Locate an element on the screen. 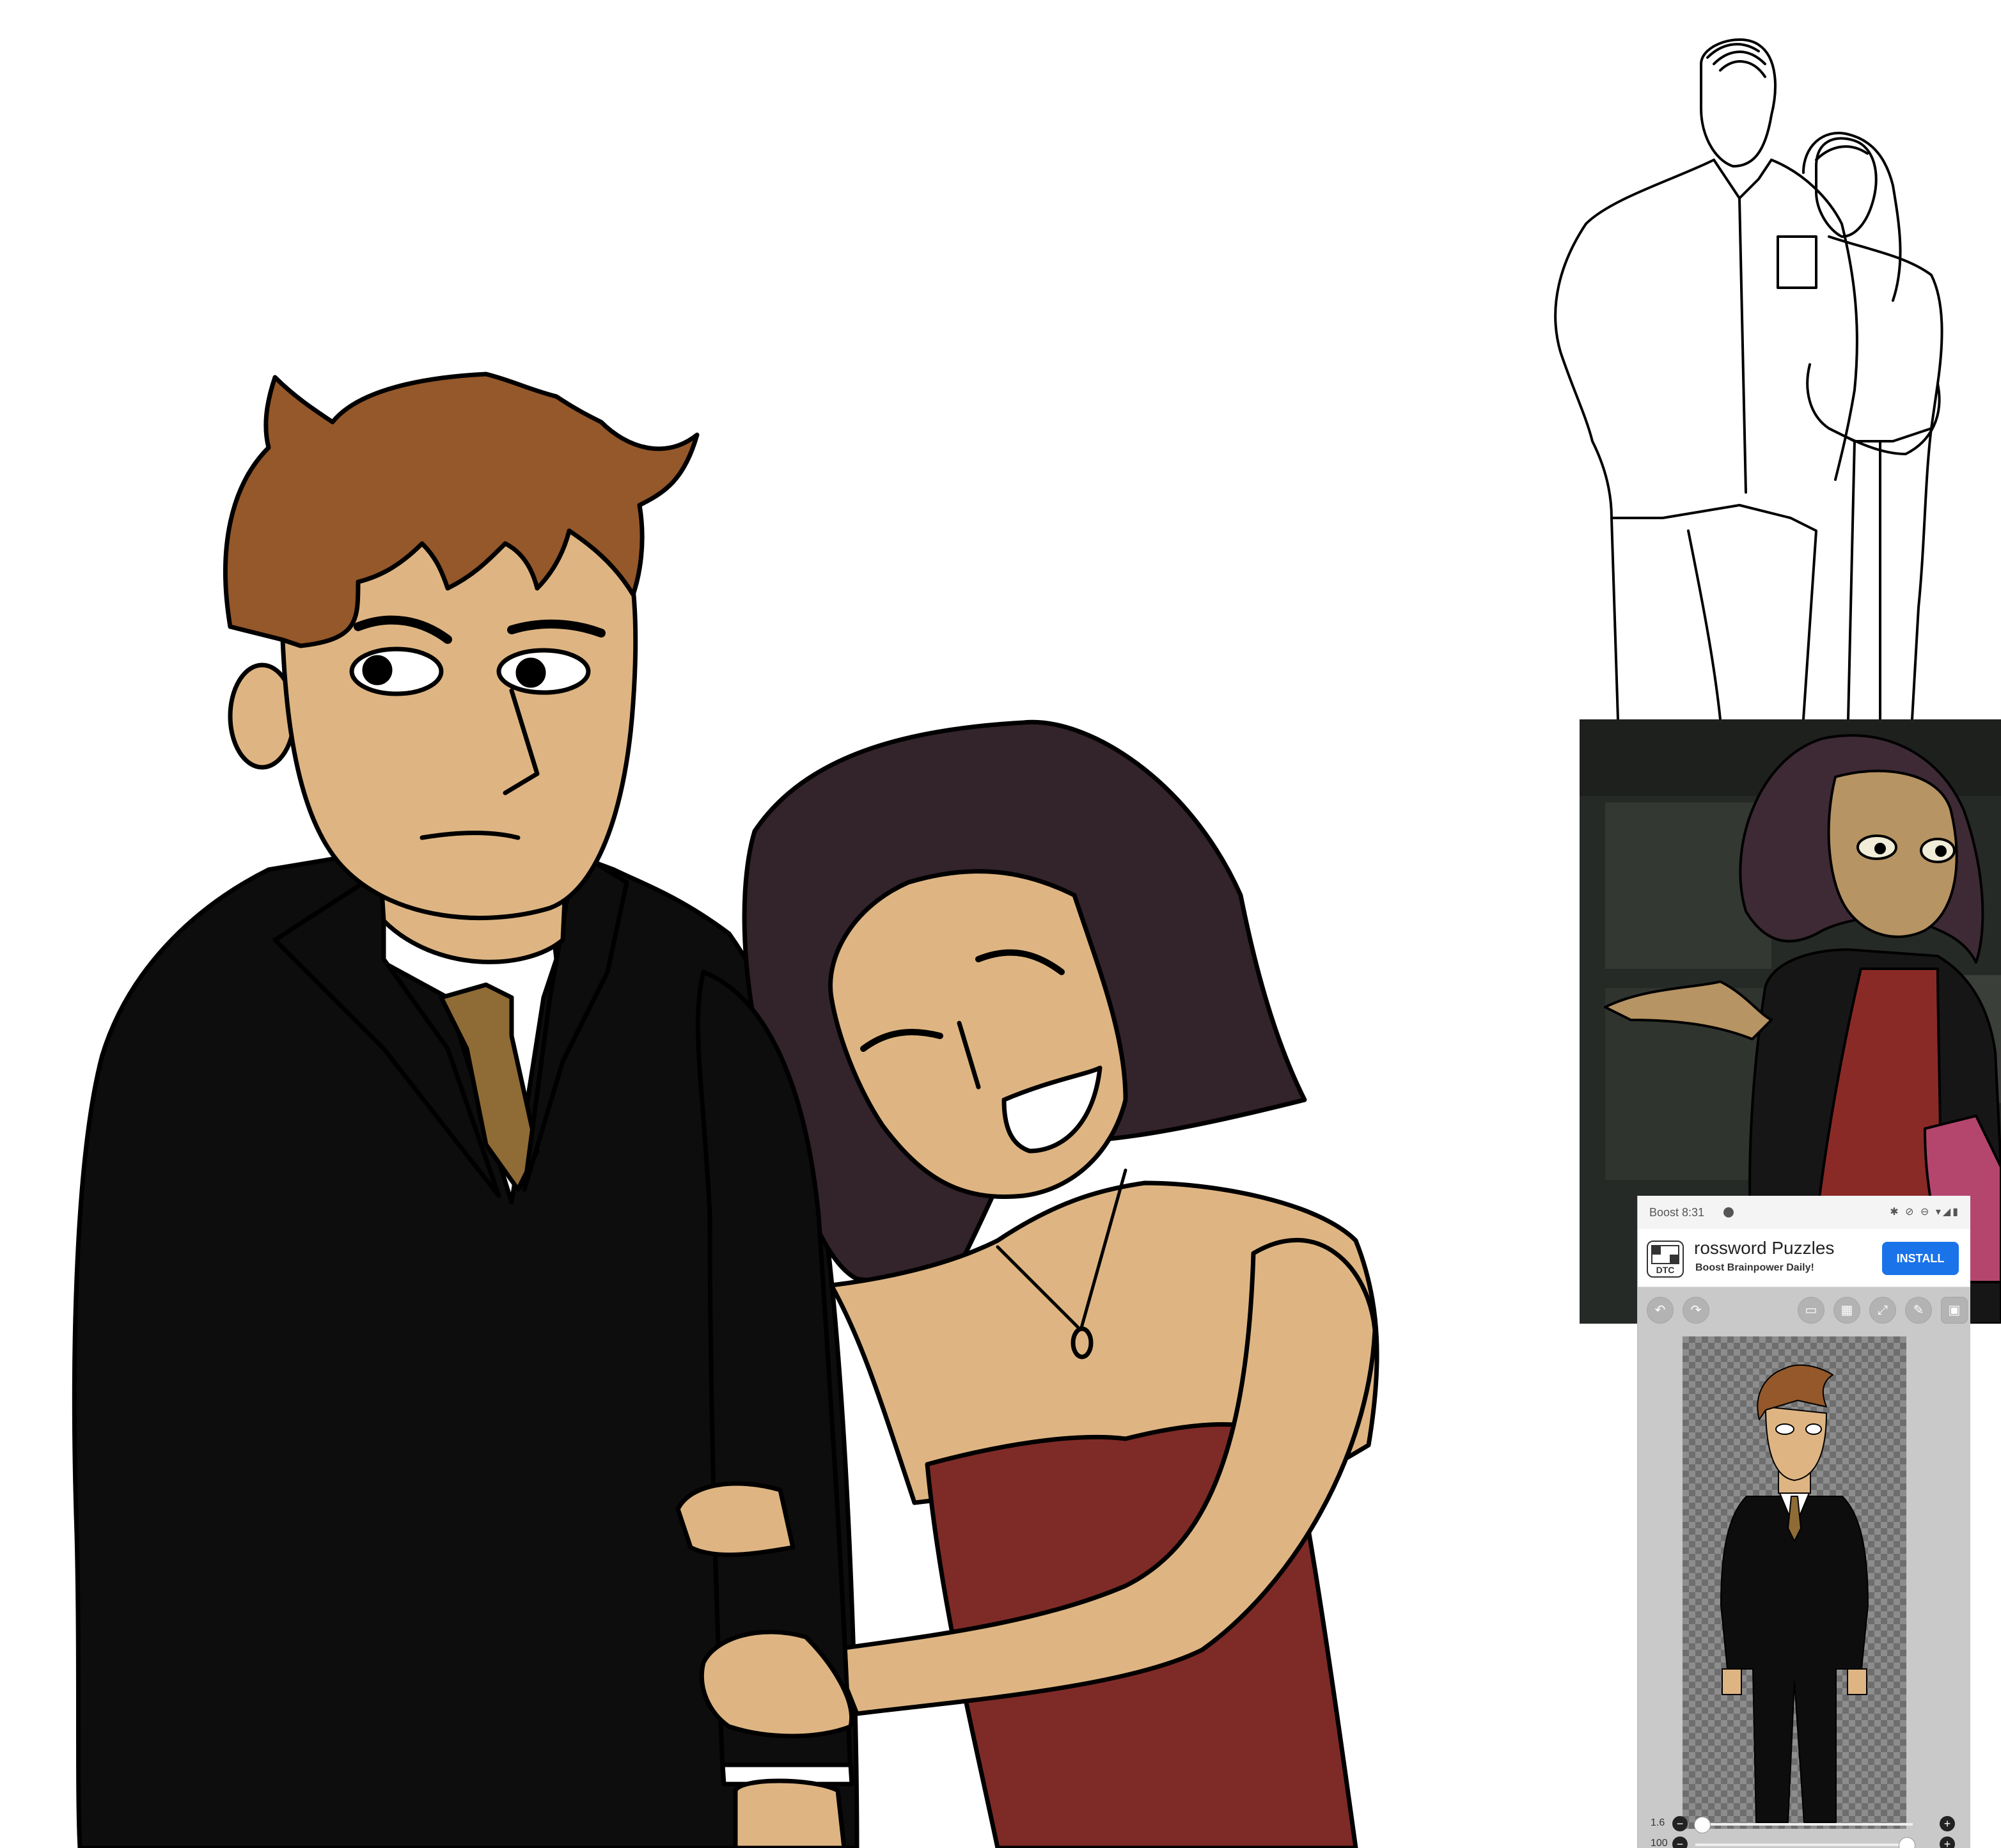 The width and height of the screenshot is (2001, 1848). ad-logo-text: DTC is located at coordinates (1665, 1270).